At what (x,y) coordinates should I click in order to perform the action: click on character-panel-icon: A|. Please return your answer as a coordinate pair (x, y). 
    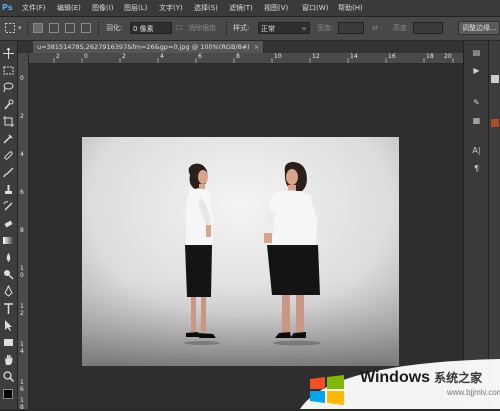
    Looking at the image, I should click on (476, 150).